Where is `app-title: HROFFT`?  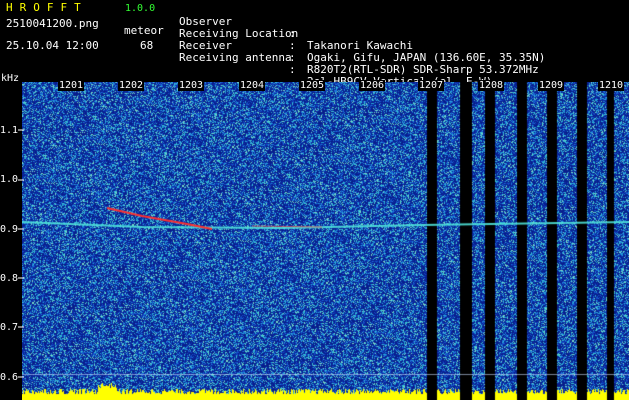
app-title: HROFFT is located at coordinates (47, 7).